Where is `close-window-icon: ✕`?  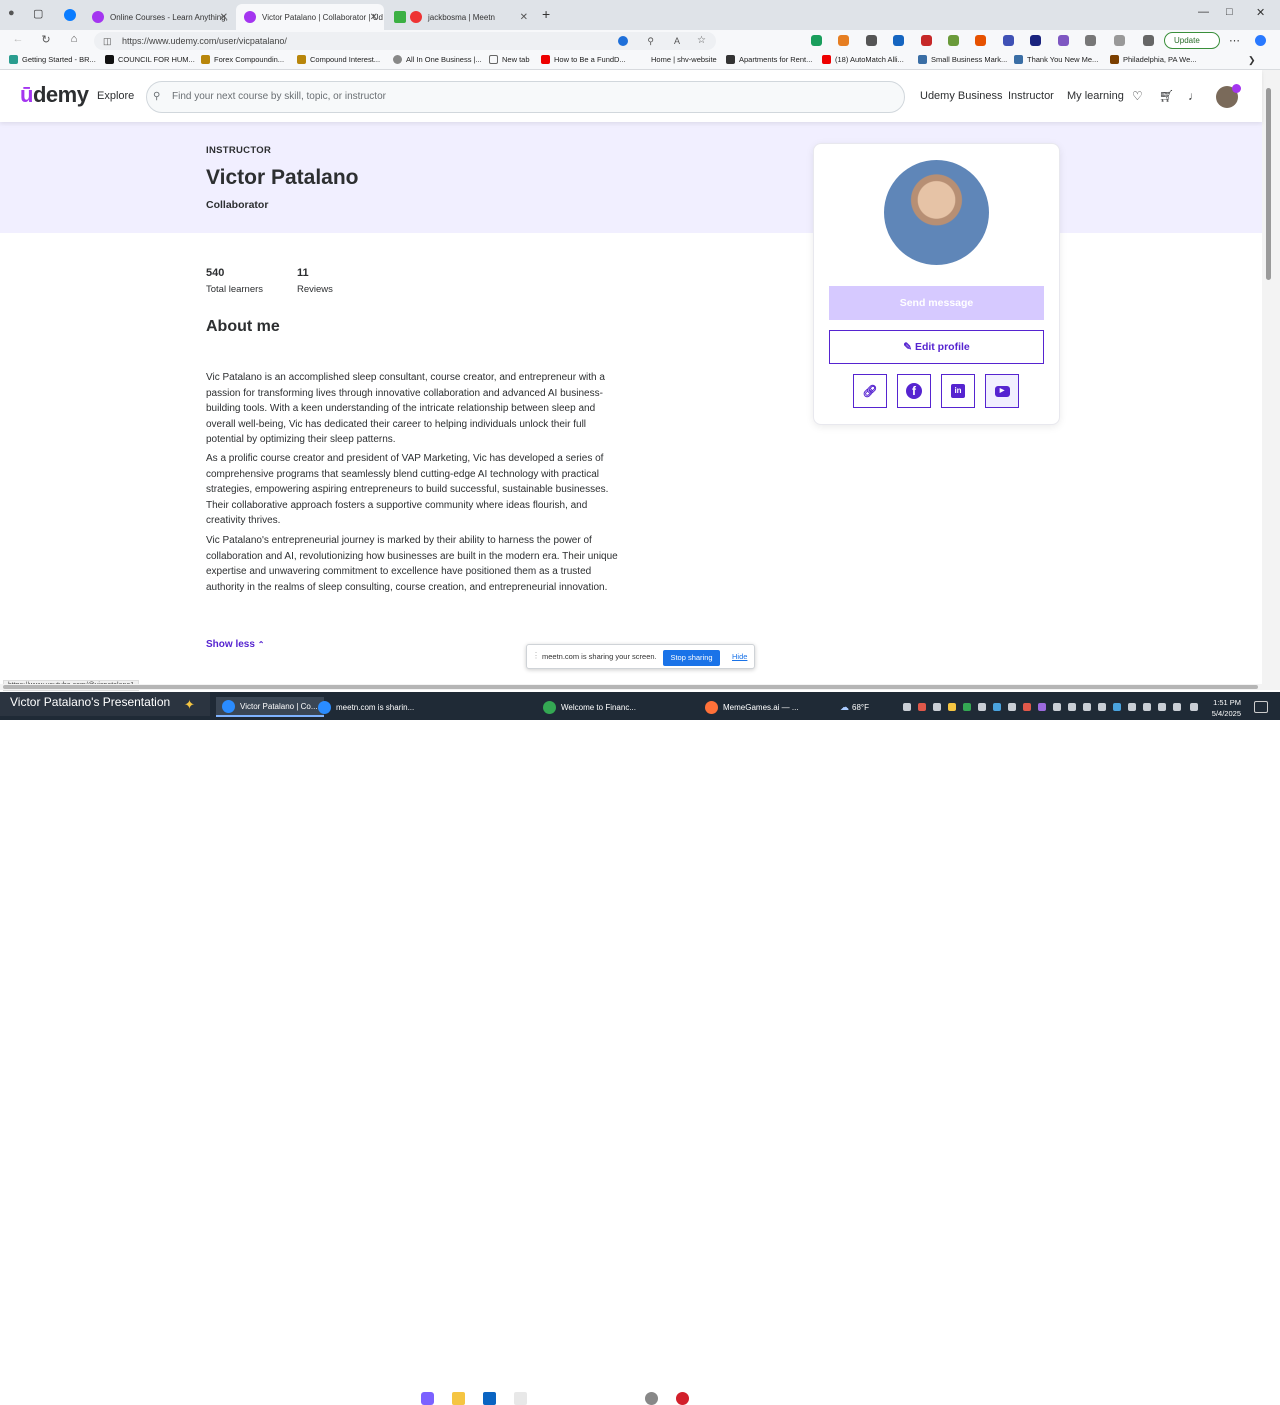 close-window-icon: ✕ is located at coordinates (1260, 12).